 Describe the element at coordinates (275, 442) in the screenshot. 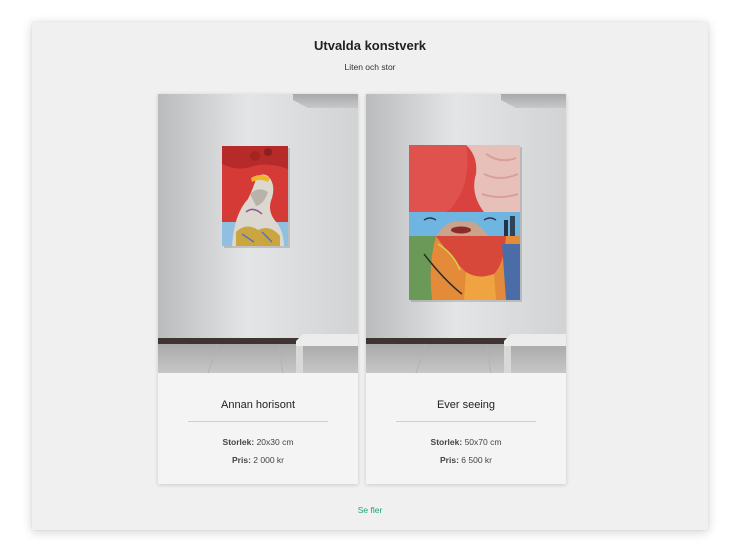

I see `size-value: 20x30 cm` at that location.